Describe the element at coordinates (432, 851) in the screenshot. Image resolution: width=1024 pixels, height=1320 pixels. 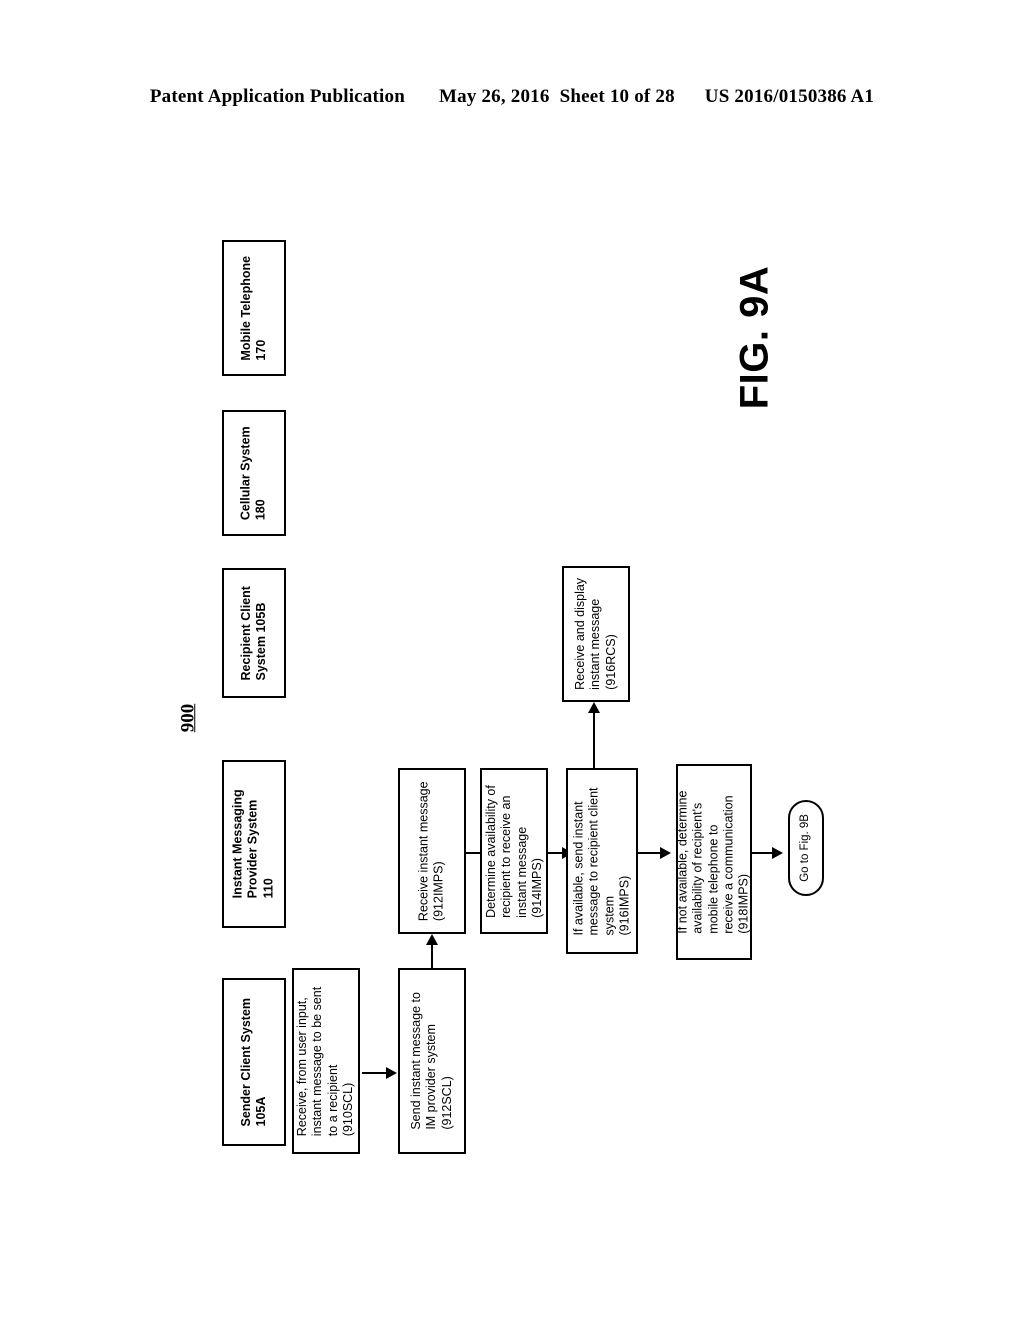
I see `process-box-912imps: Receive instant message (912IMPS)` at that location.